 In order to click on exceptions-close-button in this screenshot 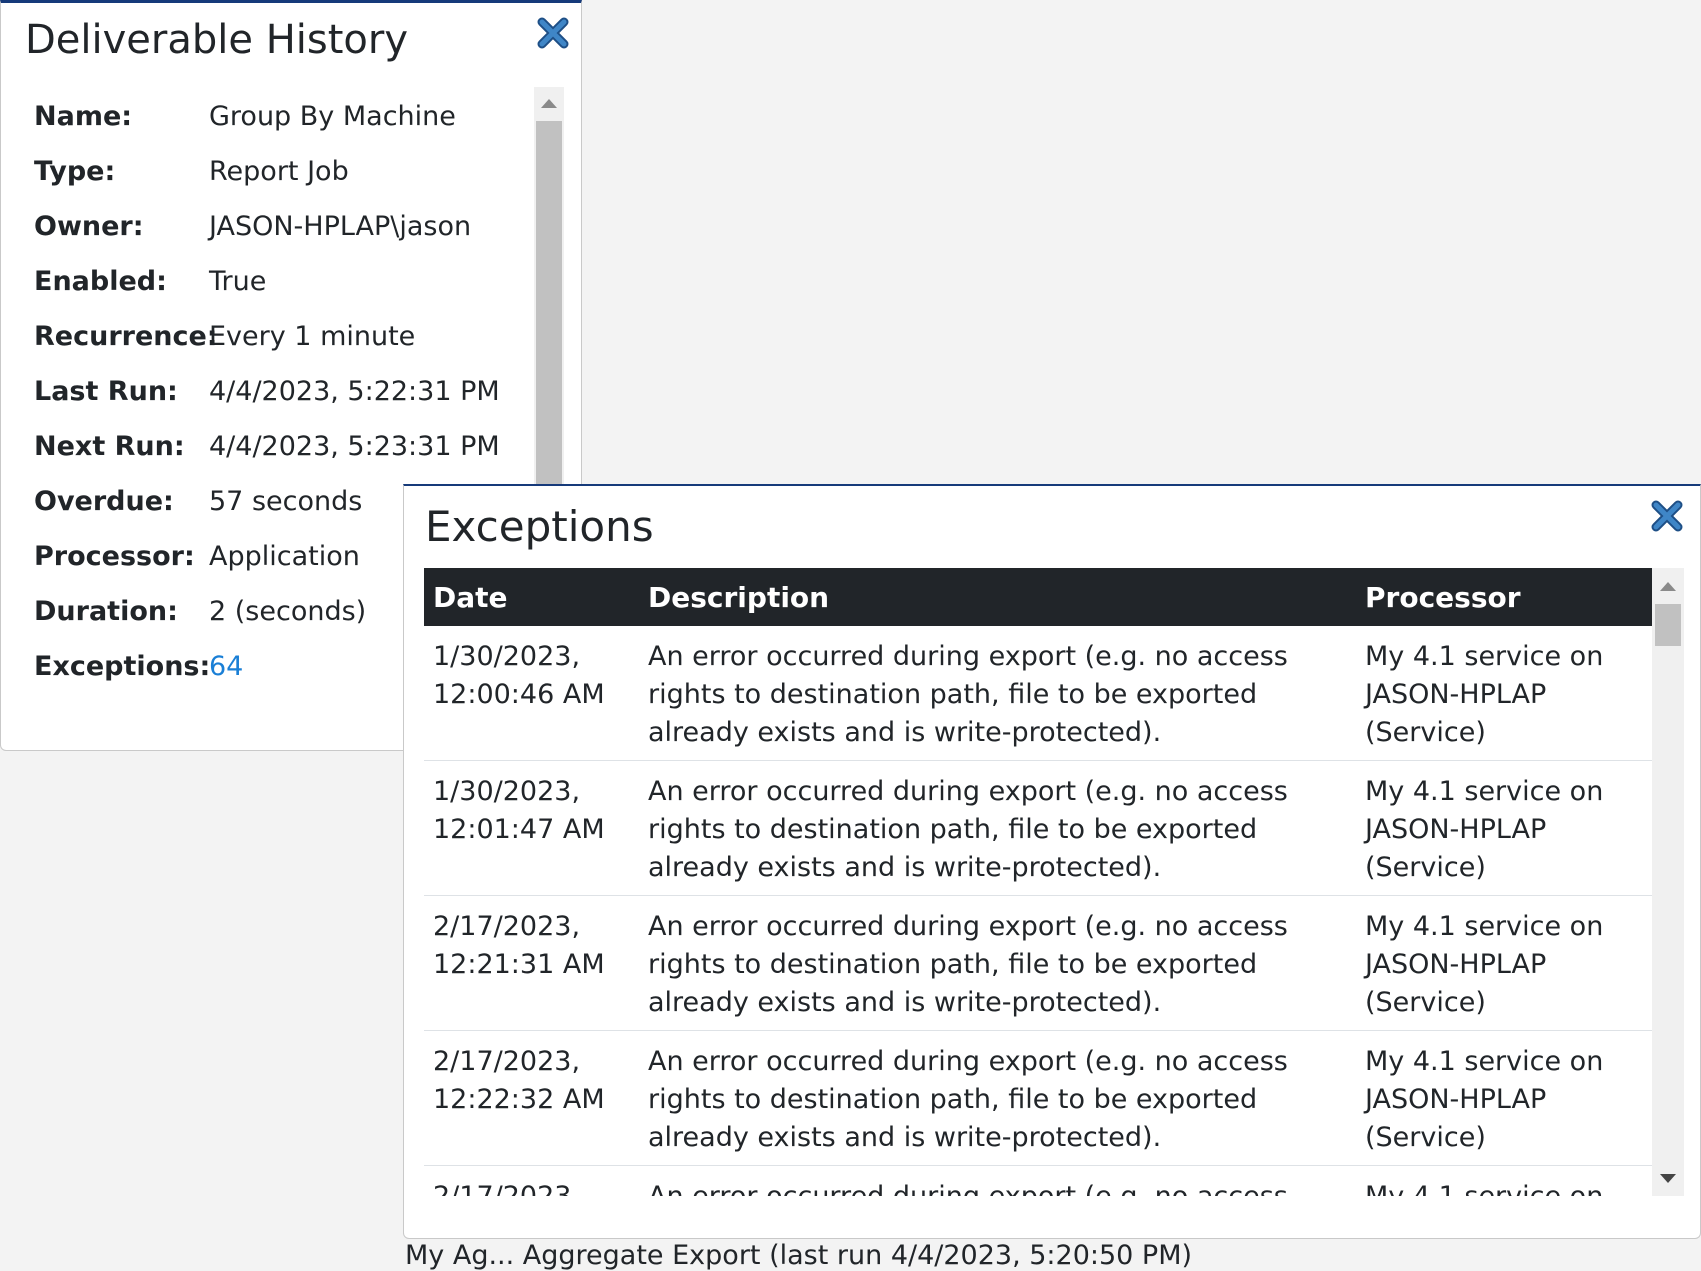, I will do `click(1667, 516)`.